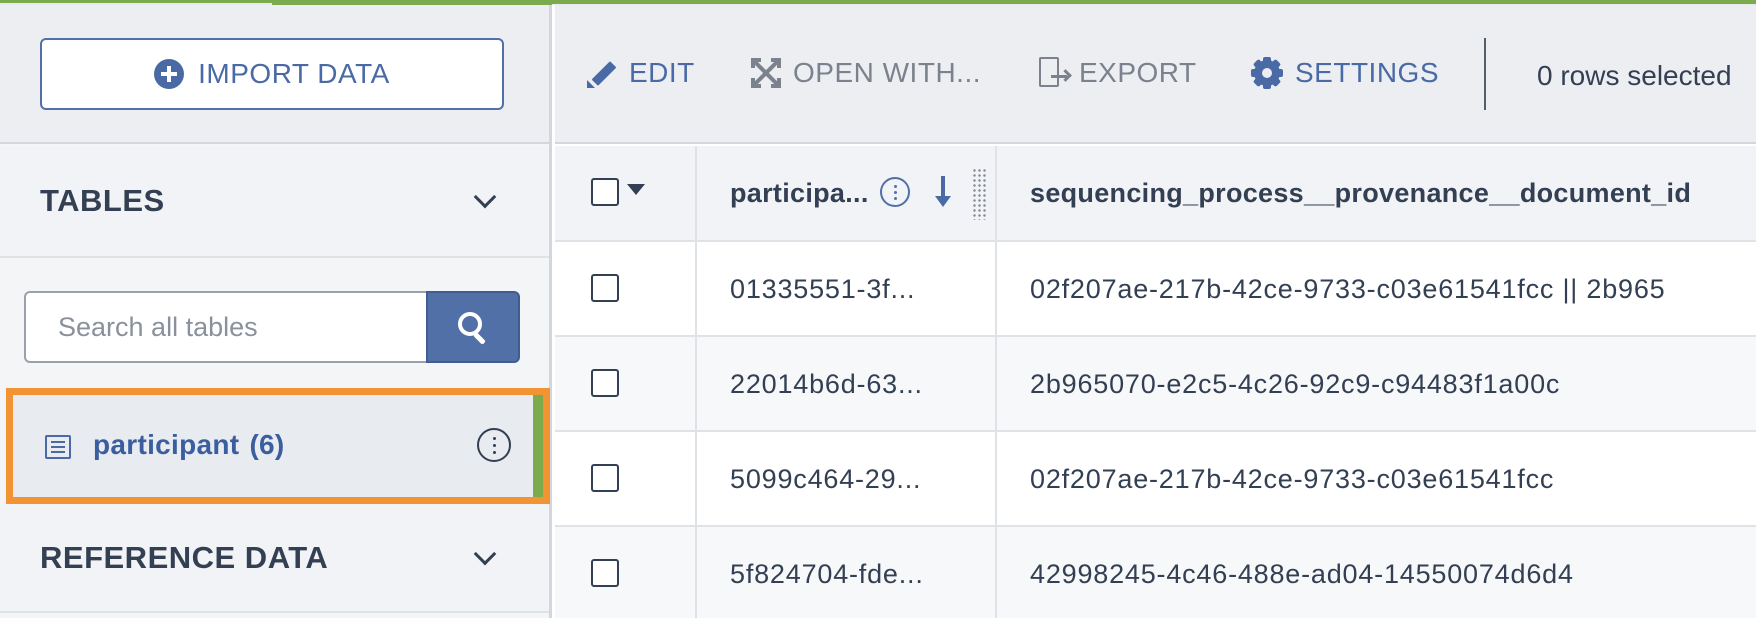 The height and width of the screenshot is (618, 1756). Describe the element at coordinates (895, 192) in the screenshot. I see `column-info-icon` at that location.